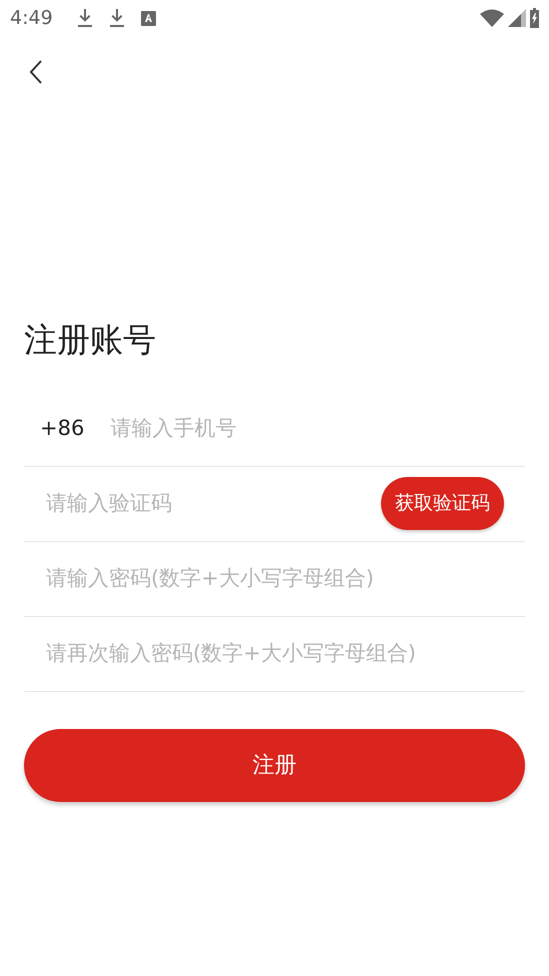  What do you see at coordinates (90, 340) in the screenshot?
I see `page-title: 注册账号` at bounding box center [90, 340].